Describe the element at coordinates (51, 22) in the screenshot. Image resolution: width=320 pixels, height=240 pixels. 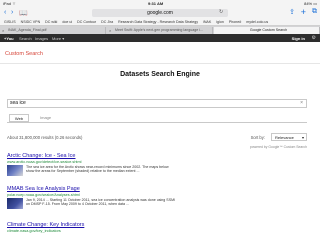
I see `bookmark-item: DC wiki` at that location.